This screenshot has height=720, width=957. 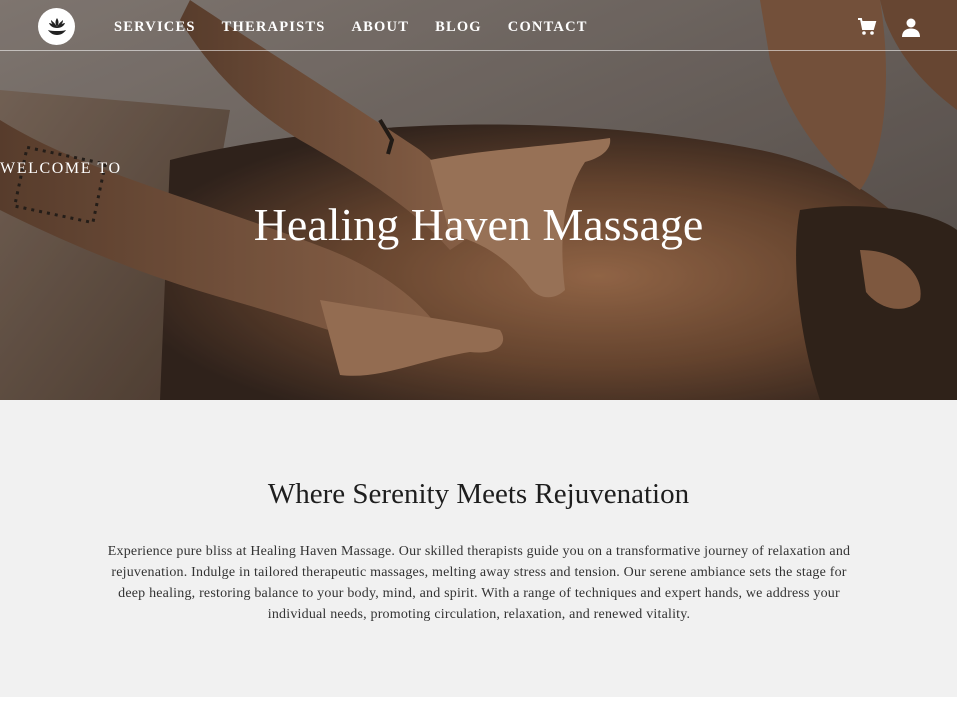 What do you see at coordinates (478, 708) in the screenshot?
I see `page-bottom-strip` at bounding box center [478, 708].